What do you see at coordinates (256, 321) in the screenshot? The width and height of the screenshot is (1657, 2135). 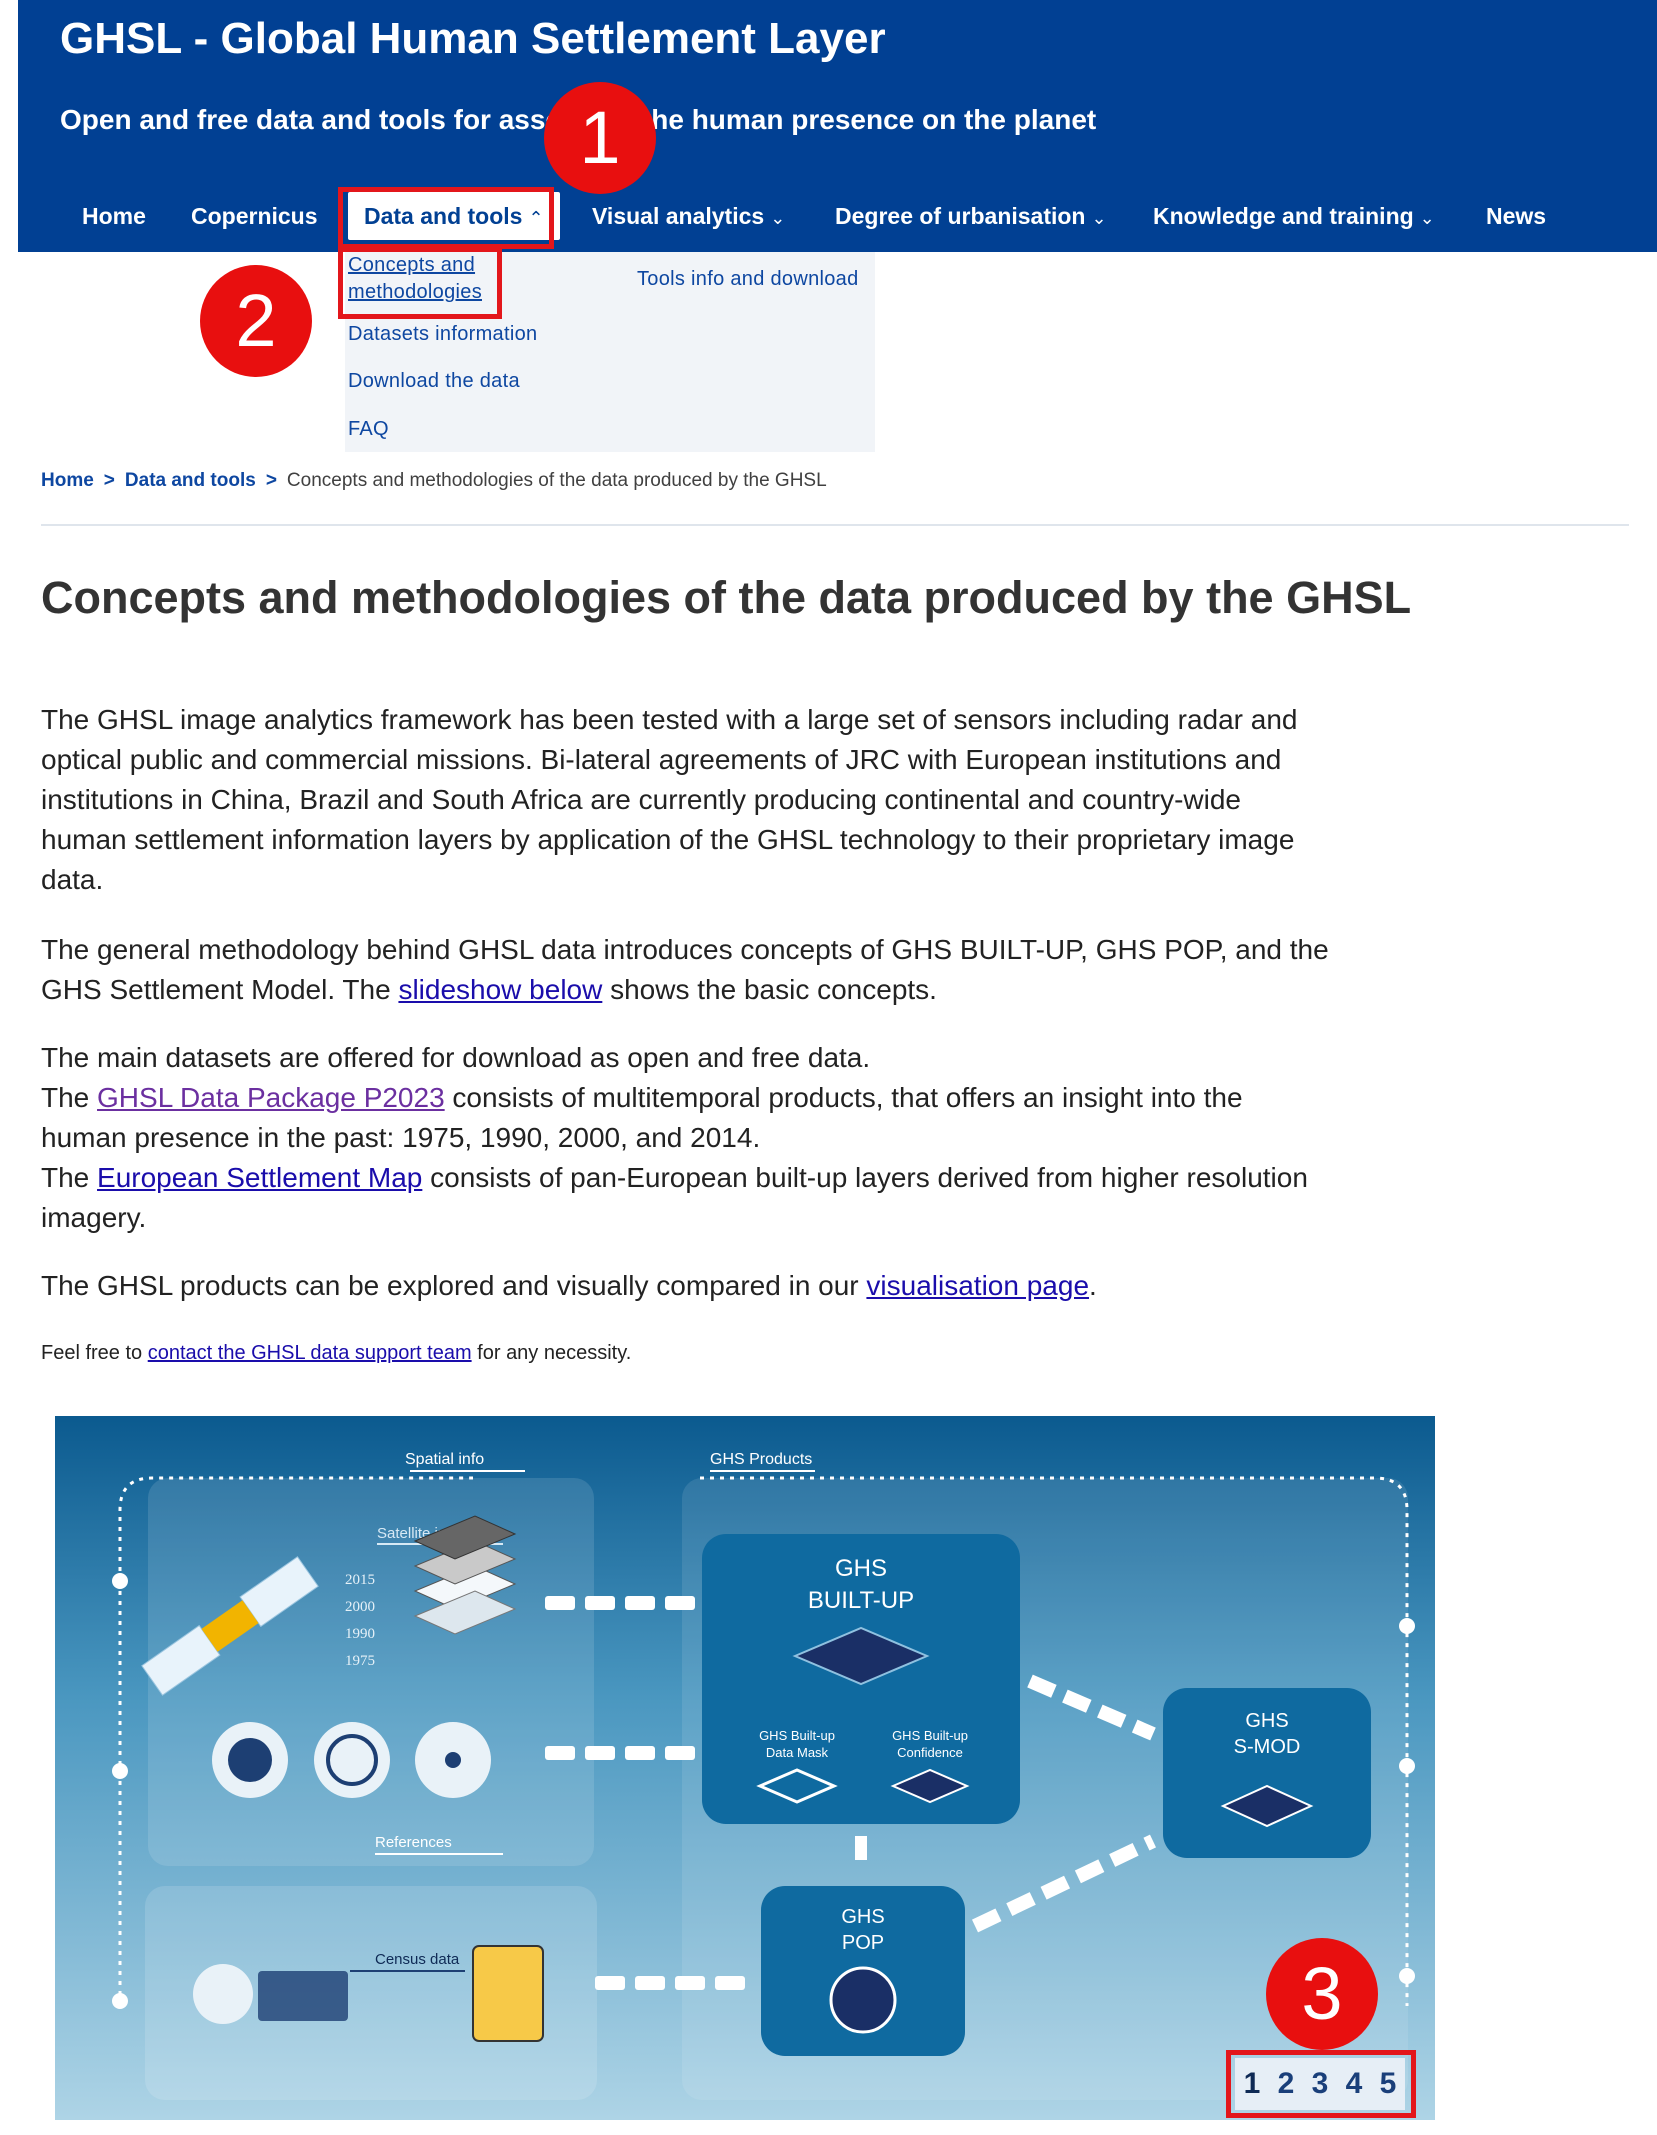 I see `marker-2: 2` at bounding box center [256, 321].